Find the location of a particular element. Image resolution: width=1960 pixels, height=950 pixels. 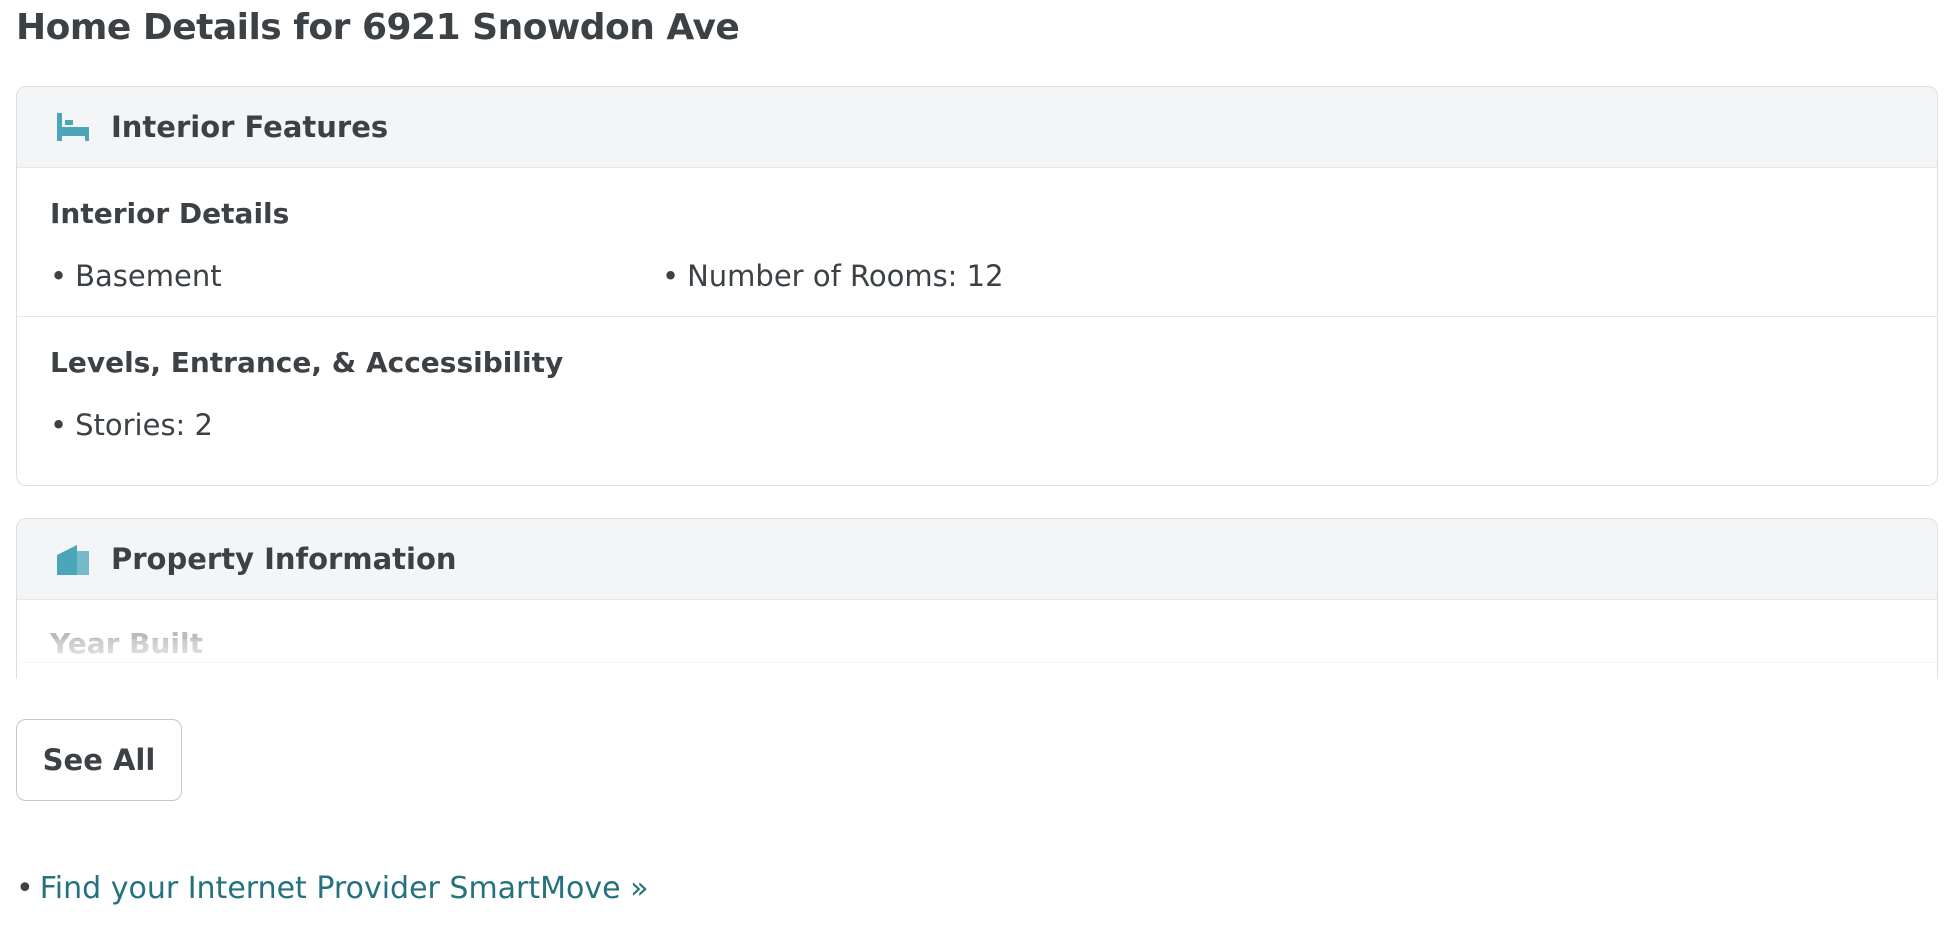

page-title: Home Details for 6921 Snowdon Ave is located at coordinates (378, 27).